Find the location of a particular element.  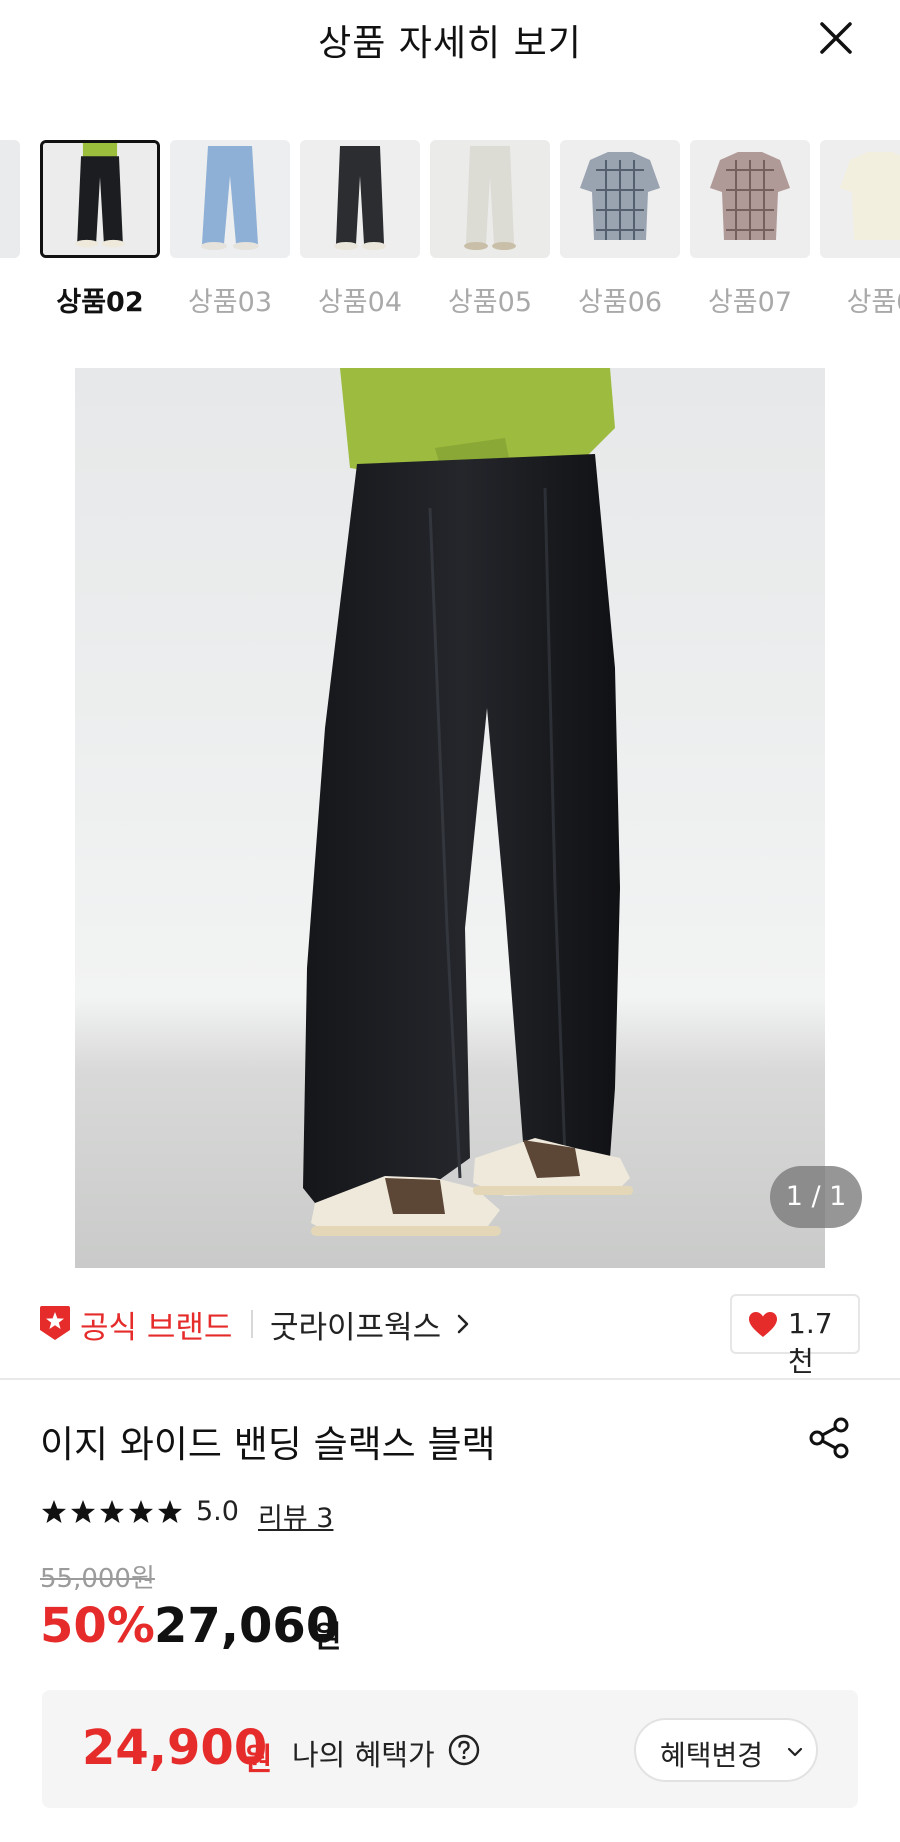

benefit-change-button: 혜택변경 is located at coordinates (726, 1750).